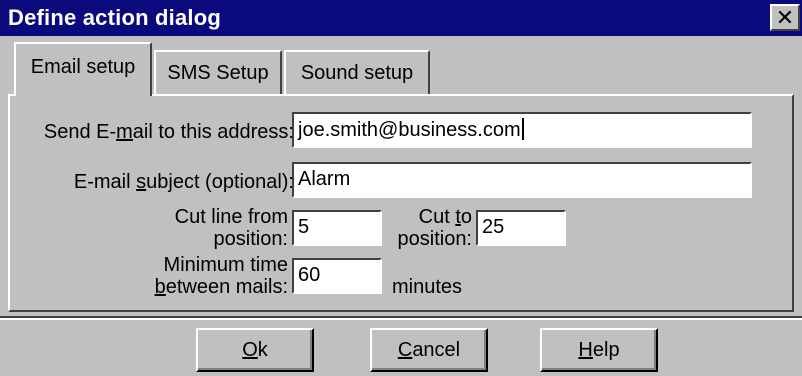 This screenshot has width=802, height=376. I want to click on close-button: ✕, so click(785, 17).